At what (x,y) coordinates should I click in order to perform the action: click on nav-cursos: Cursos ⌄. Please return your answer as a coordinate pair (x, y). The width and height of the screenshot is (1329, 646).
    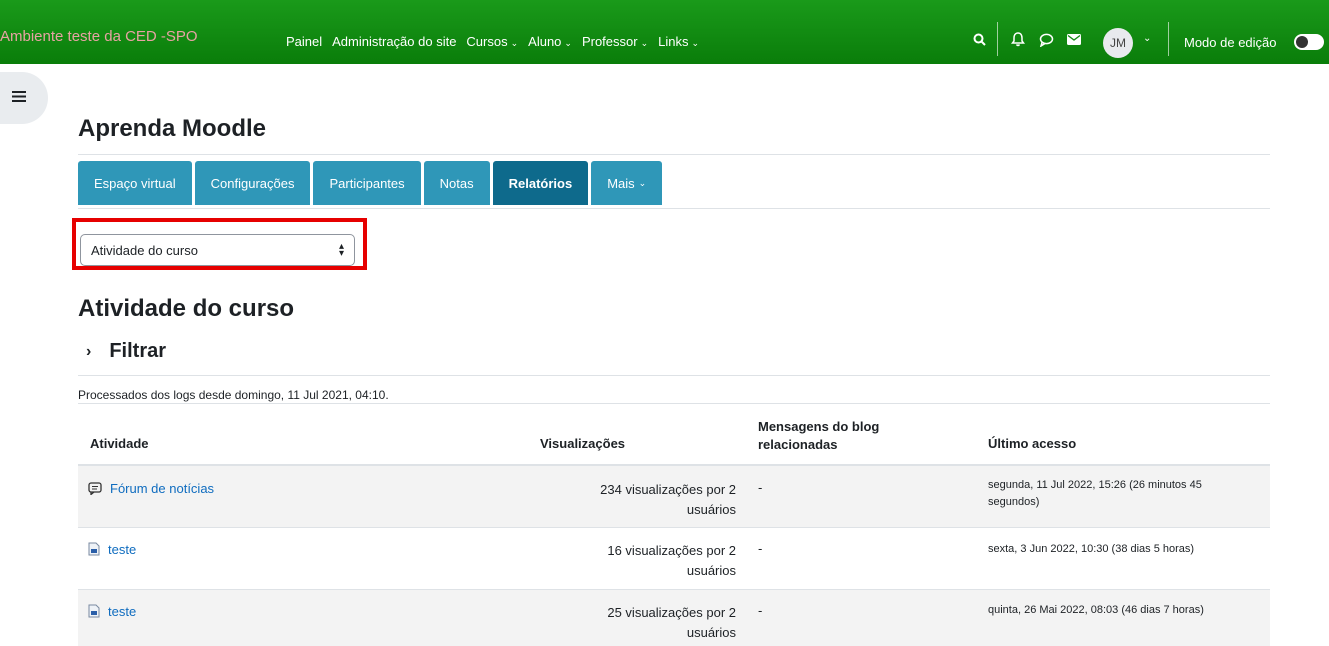
    Looking at the image, I should click on (492, 41).